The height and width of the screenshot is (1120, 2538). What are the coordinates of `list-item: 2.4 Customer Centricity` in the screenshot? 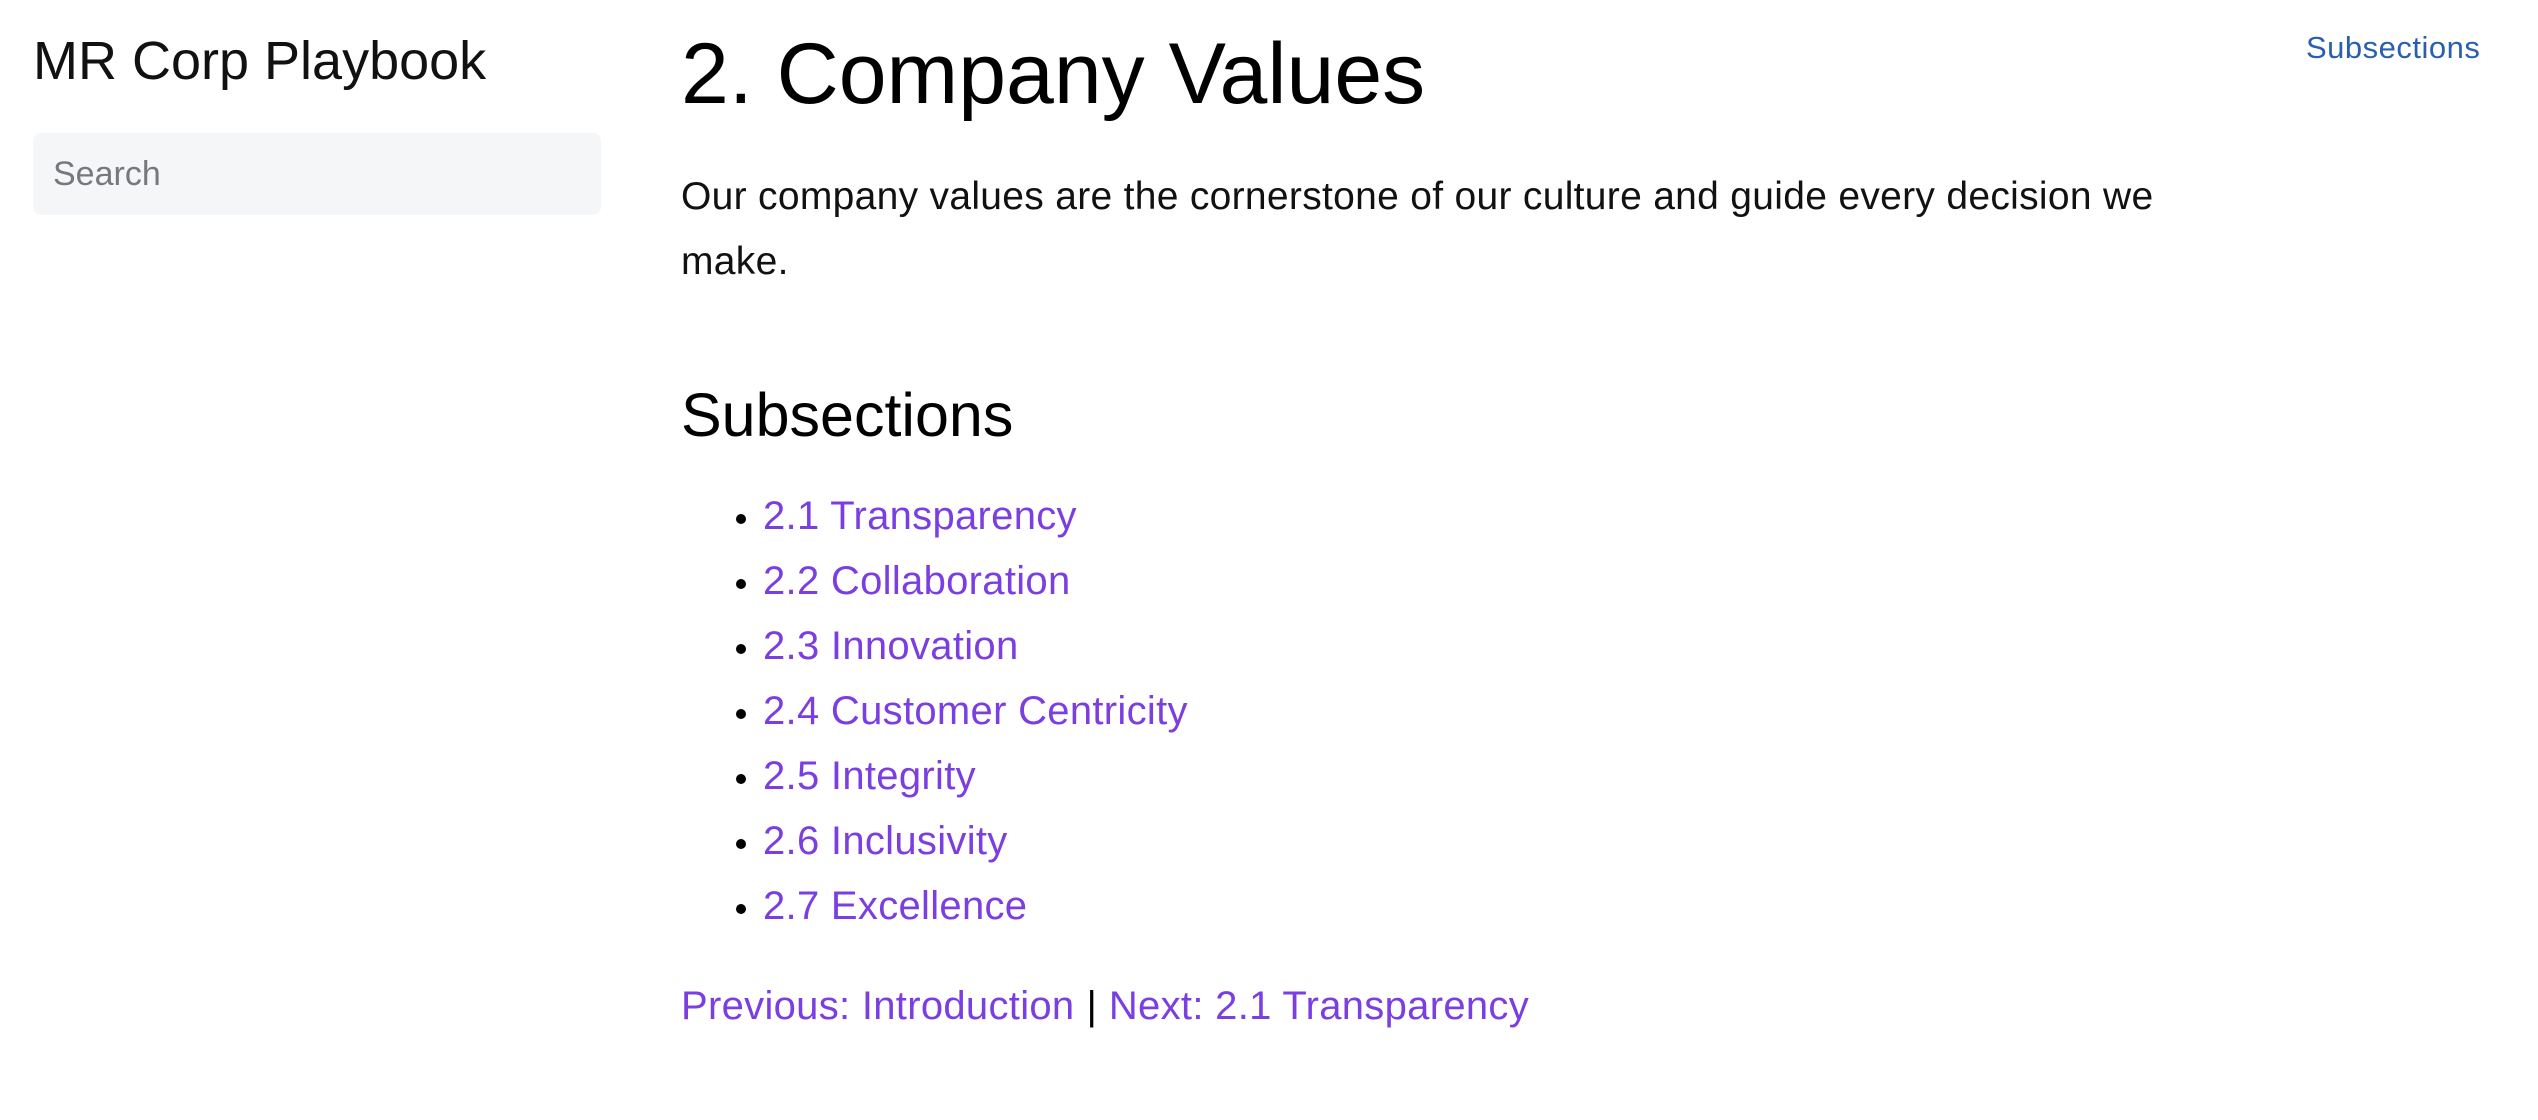 It's located at (1502, 711).